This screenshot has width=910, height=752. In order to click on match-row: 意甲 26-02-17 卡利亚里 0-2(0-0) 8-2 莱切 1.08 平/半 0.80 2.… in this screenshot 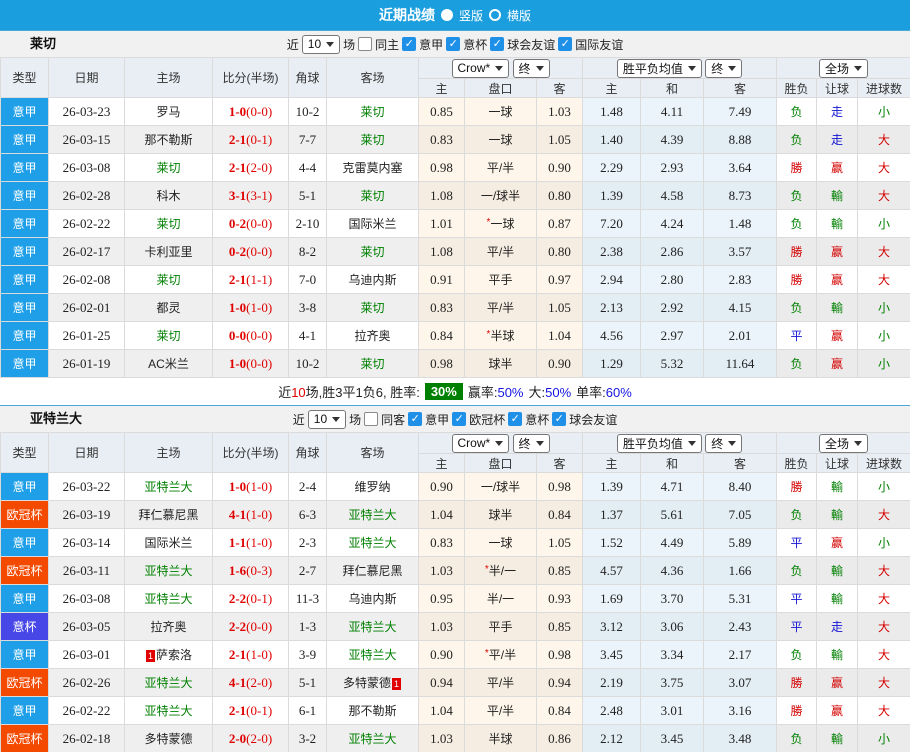, I will do `click(455, 251)`.